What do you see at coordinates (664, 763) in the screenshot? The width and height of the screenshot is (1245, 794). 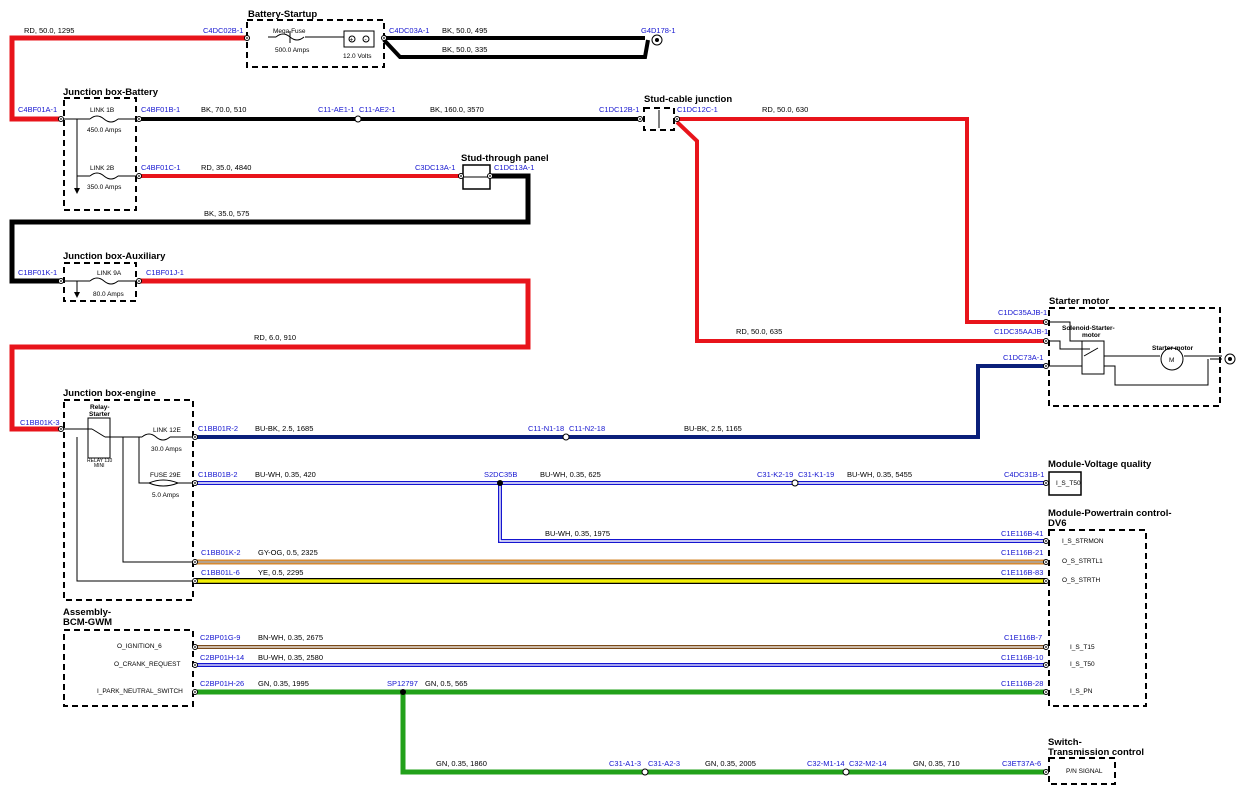 I see `conn-c31a23: C31-A2-3` at bounding box center [664, 763].